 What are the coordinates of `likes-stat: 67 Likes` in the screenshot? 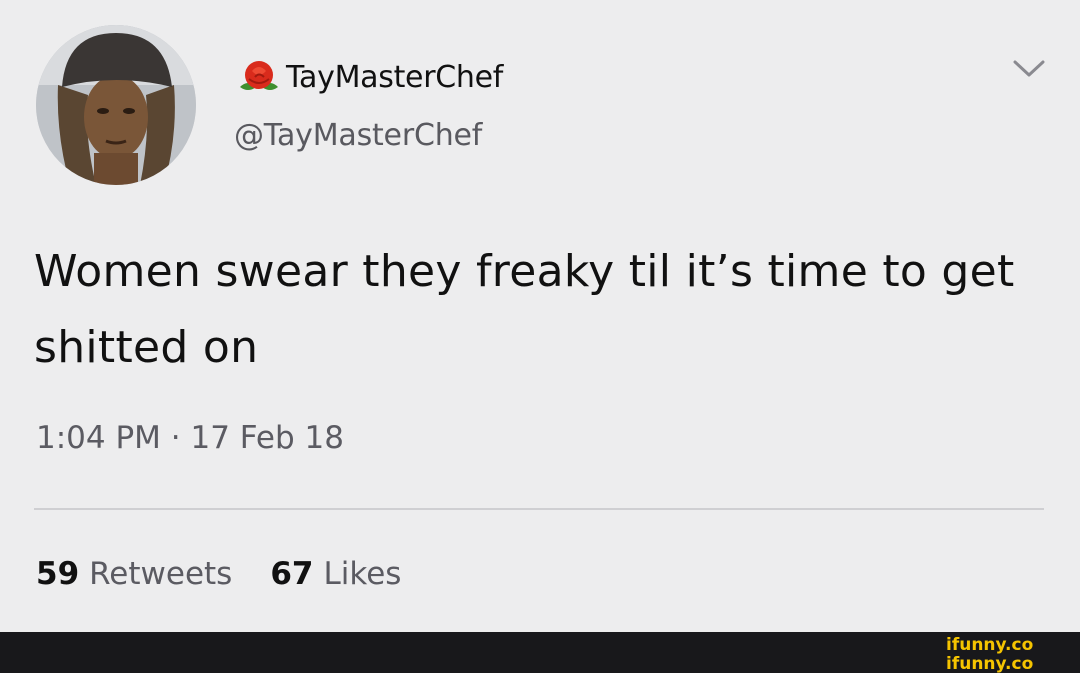 It's located at (335, 574).